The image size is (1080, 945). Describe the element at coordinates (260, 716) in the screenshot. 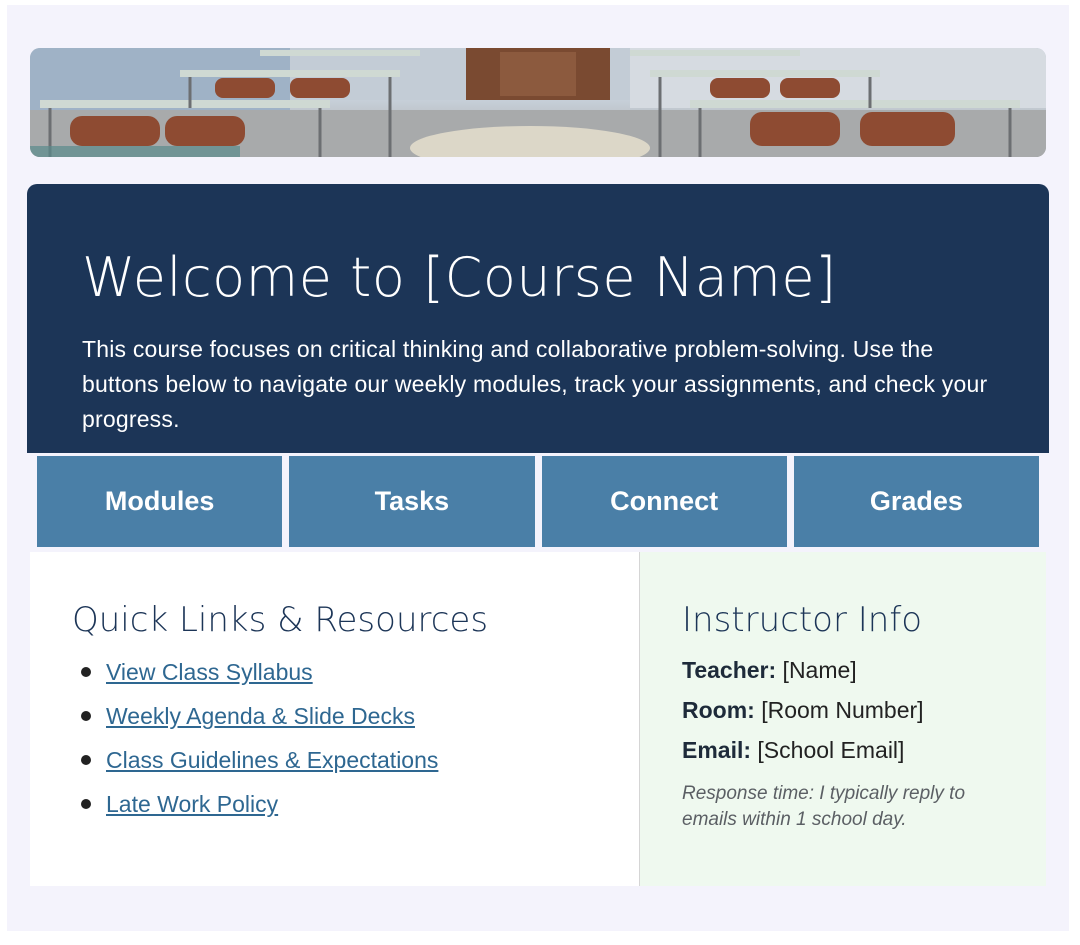

I see `weekly-agenda-link: Weekly Agenda & Slide Decks` at that location.